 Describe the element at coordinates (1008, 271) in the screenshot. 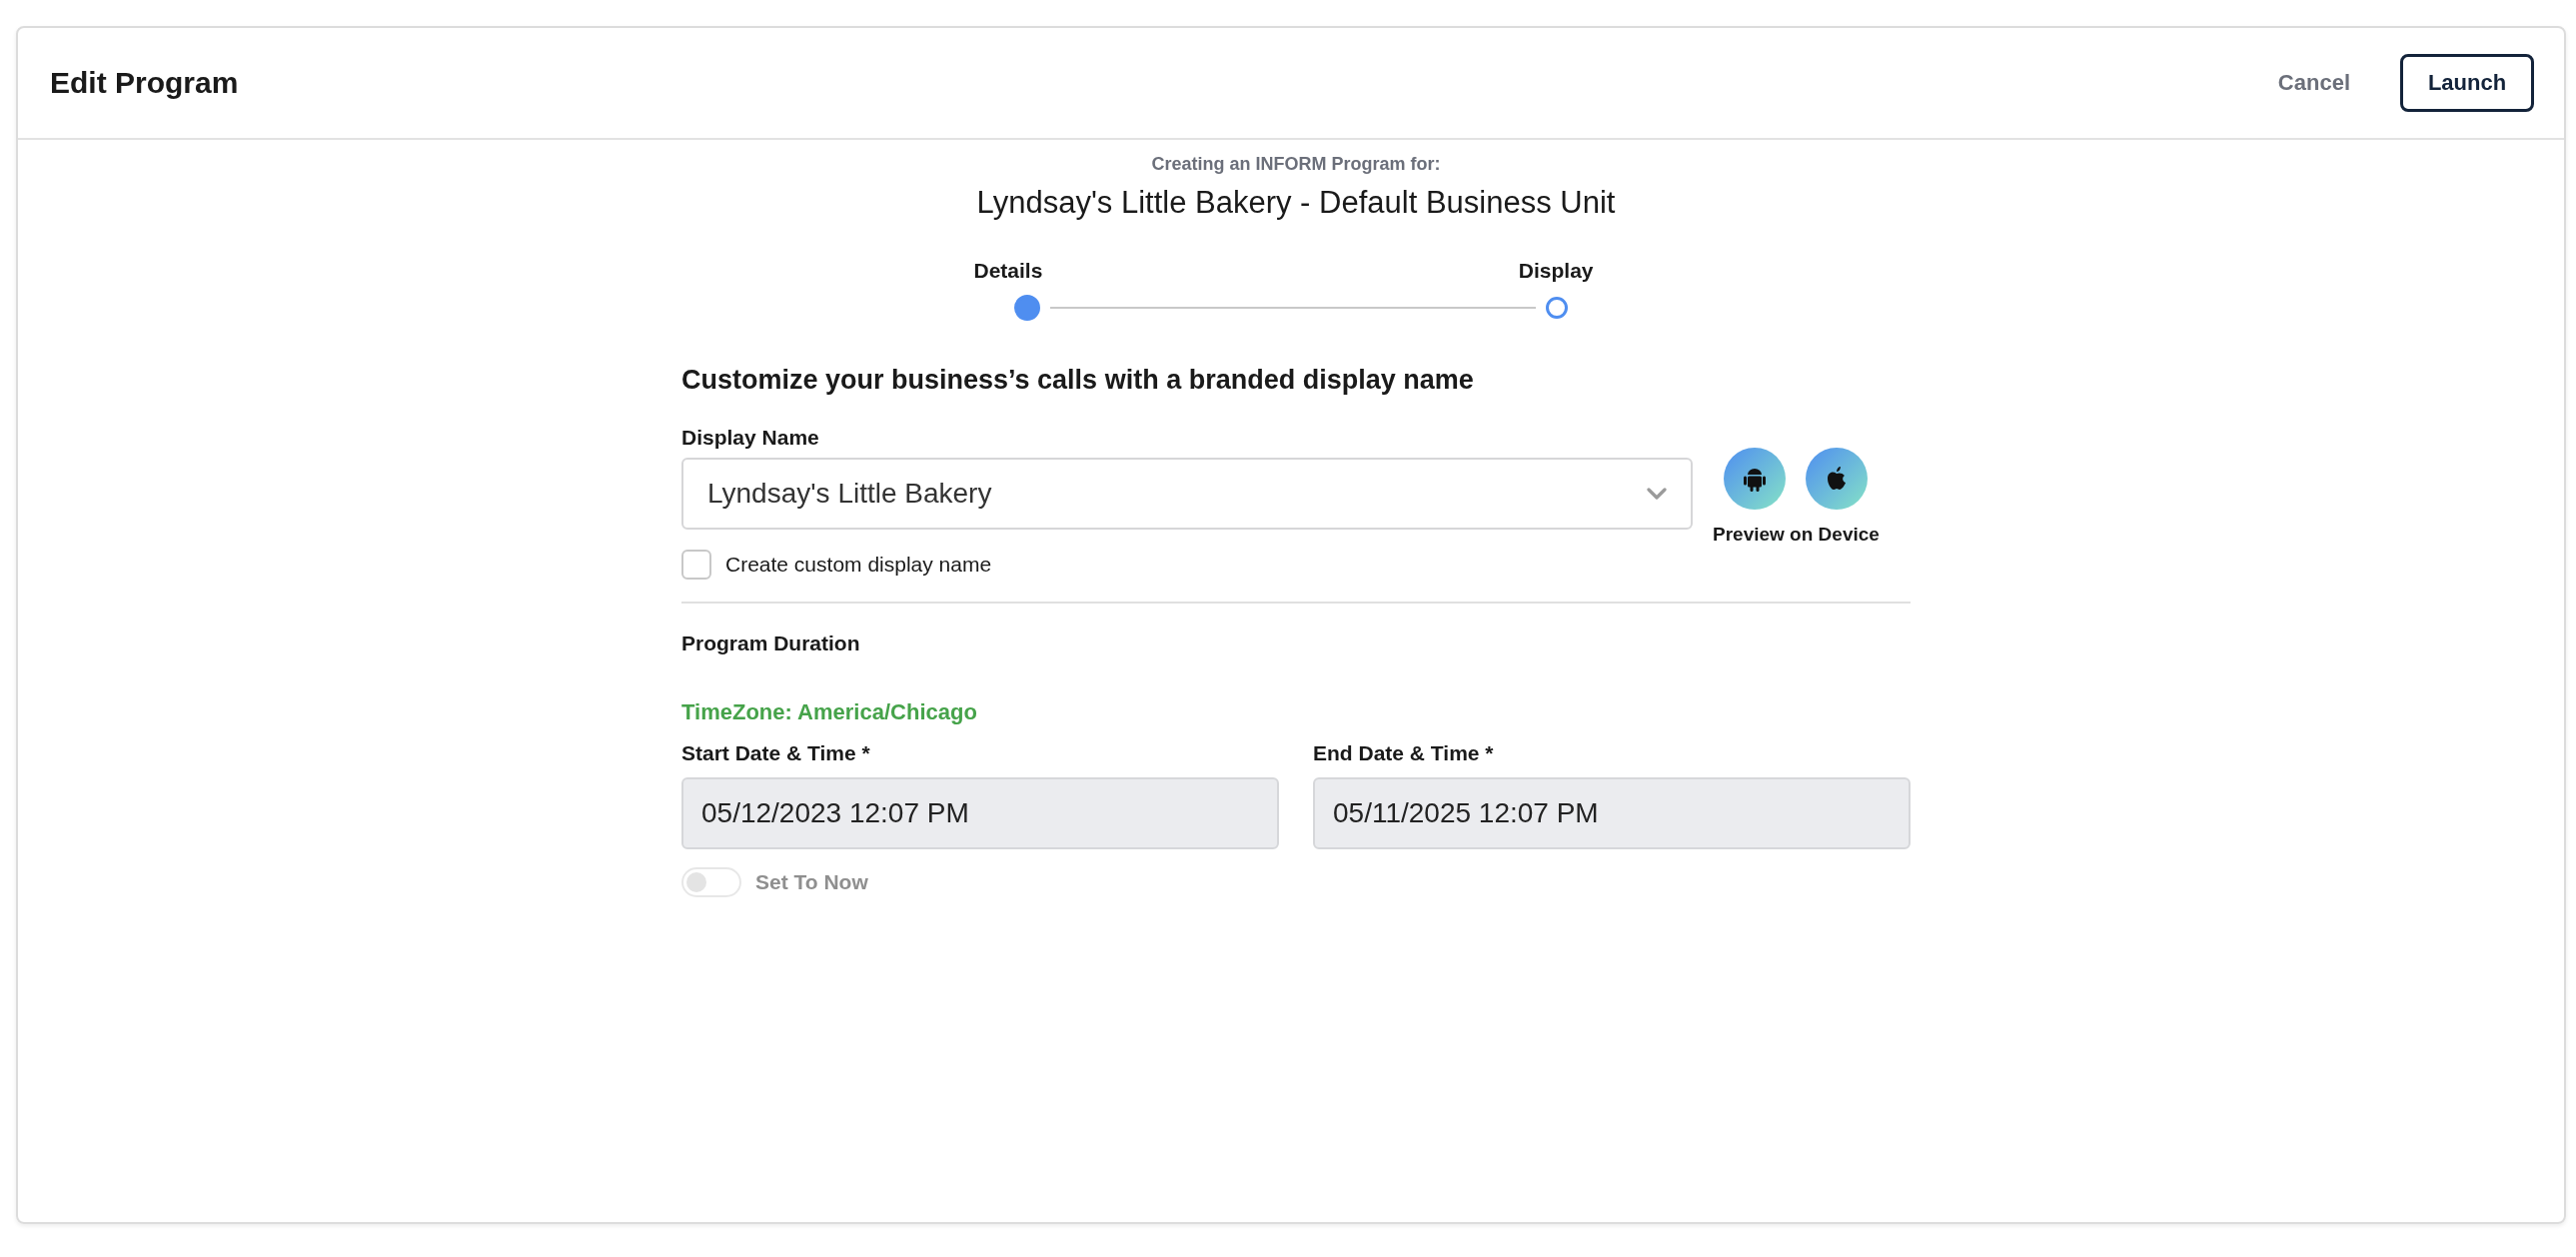

I see `step-label: Details` at that location.